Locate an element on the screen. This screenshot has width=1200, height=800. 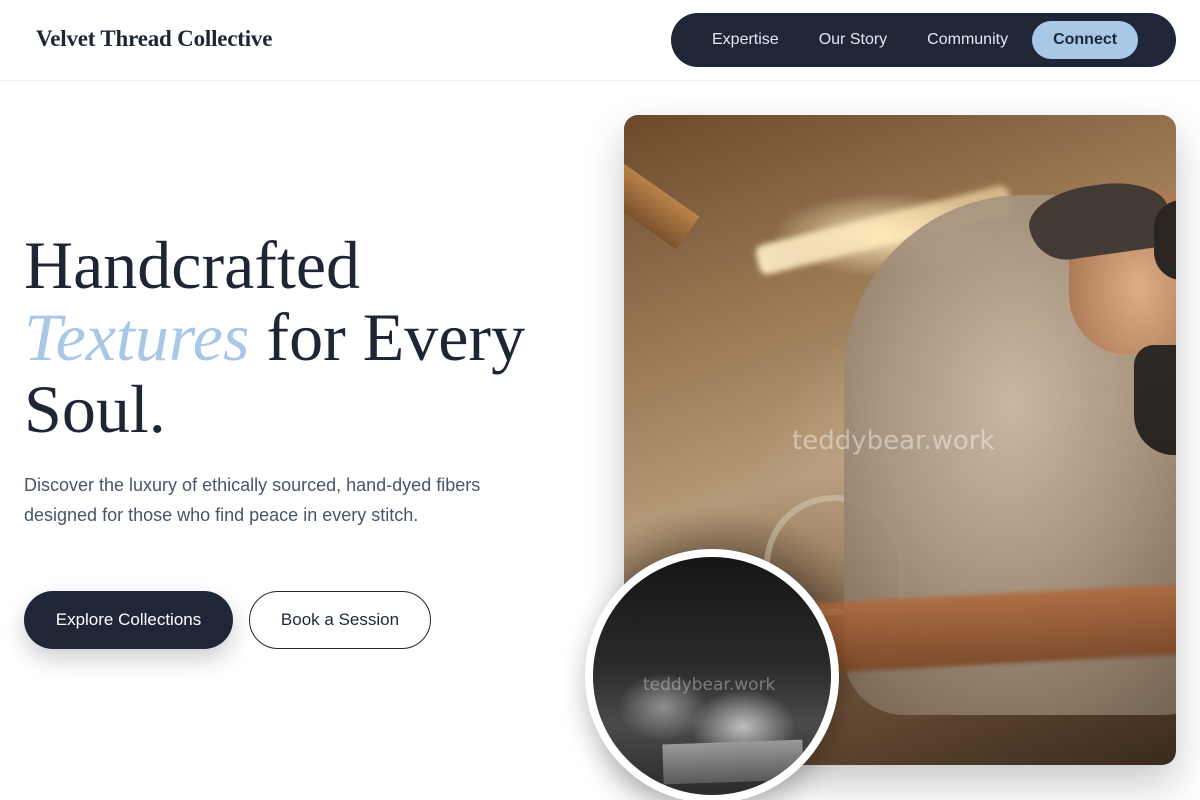
book-session-button: Book a Session is located at coordinates (340, 620).